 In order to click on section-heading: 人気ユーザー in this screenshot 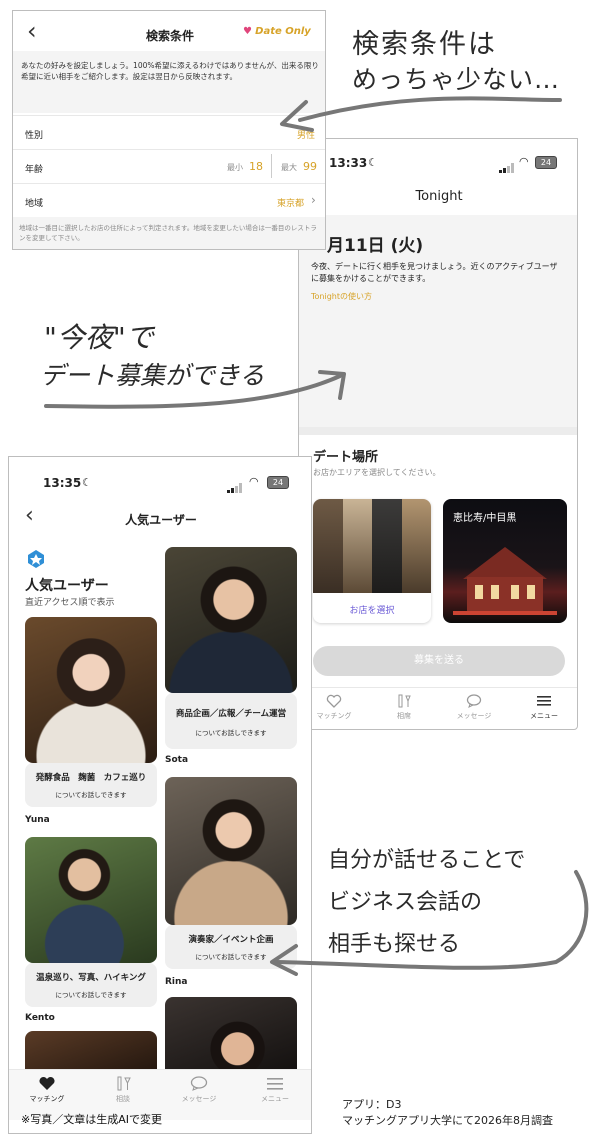, I will do `click(67, 586)`.